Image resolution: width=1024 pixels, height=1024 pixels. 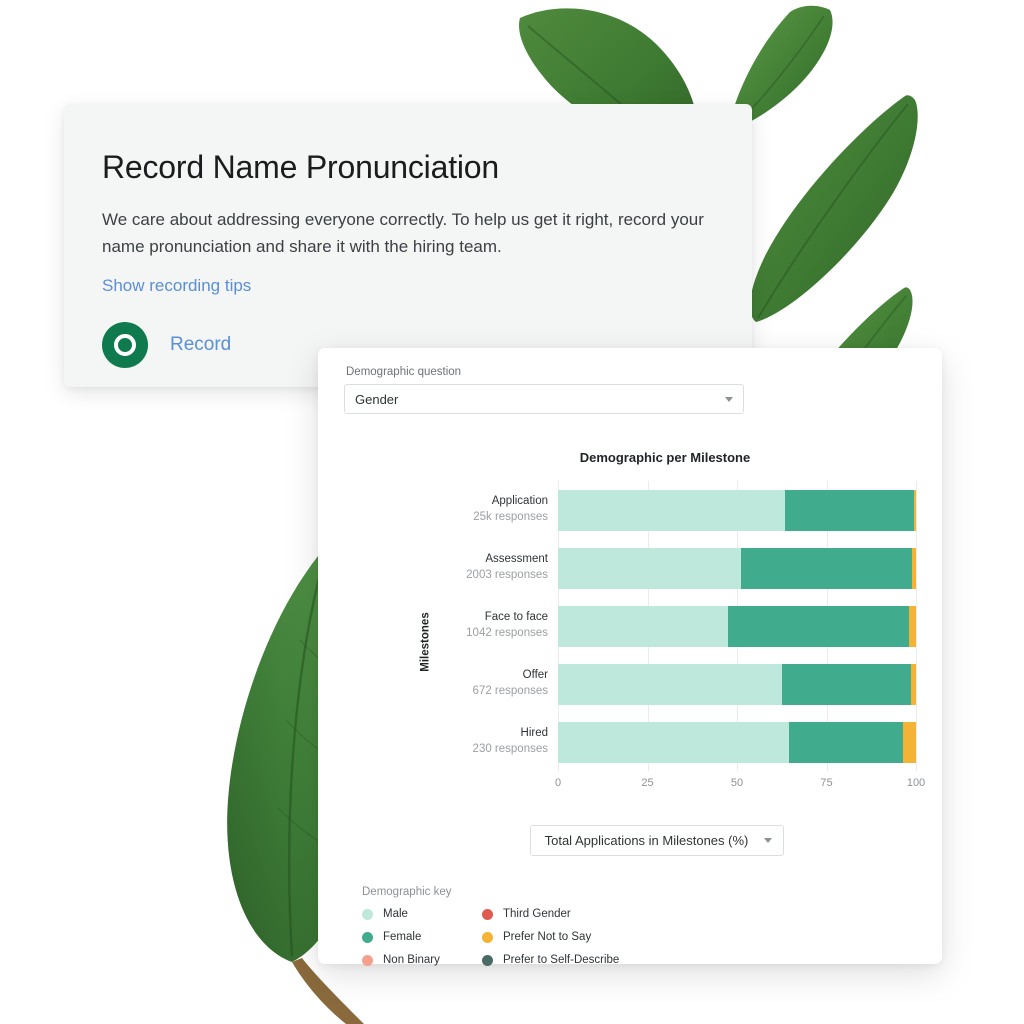 What do you see at coordinates (535, 675) in the screenshot?
I see `category-name: Offer` at bounding box center [535, 675].